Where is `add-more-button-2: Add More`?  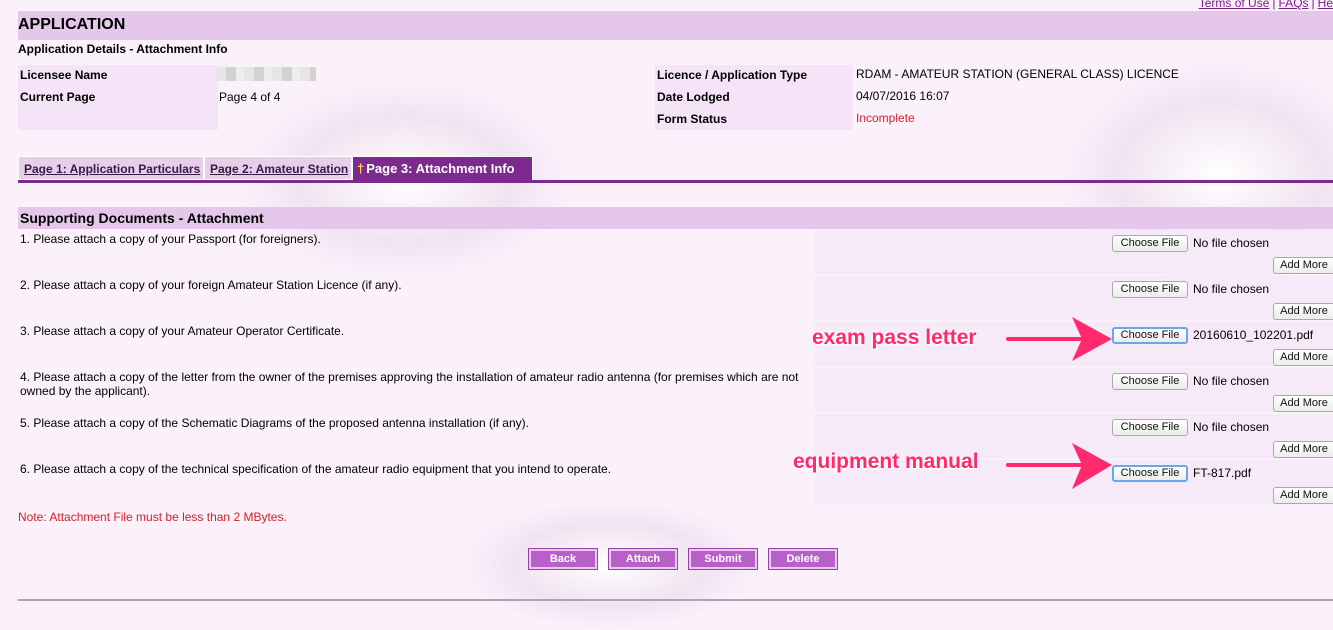
add-more-button-2: Add More is located at coordinates (1303, 311).